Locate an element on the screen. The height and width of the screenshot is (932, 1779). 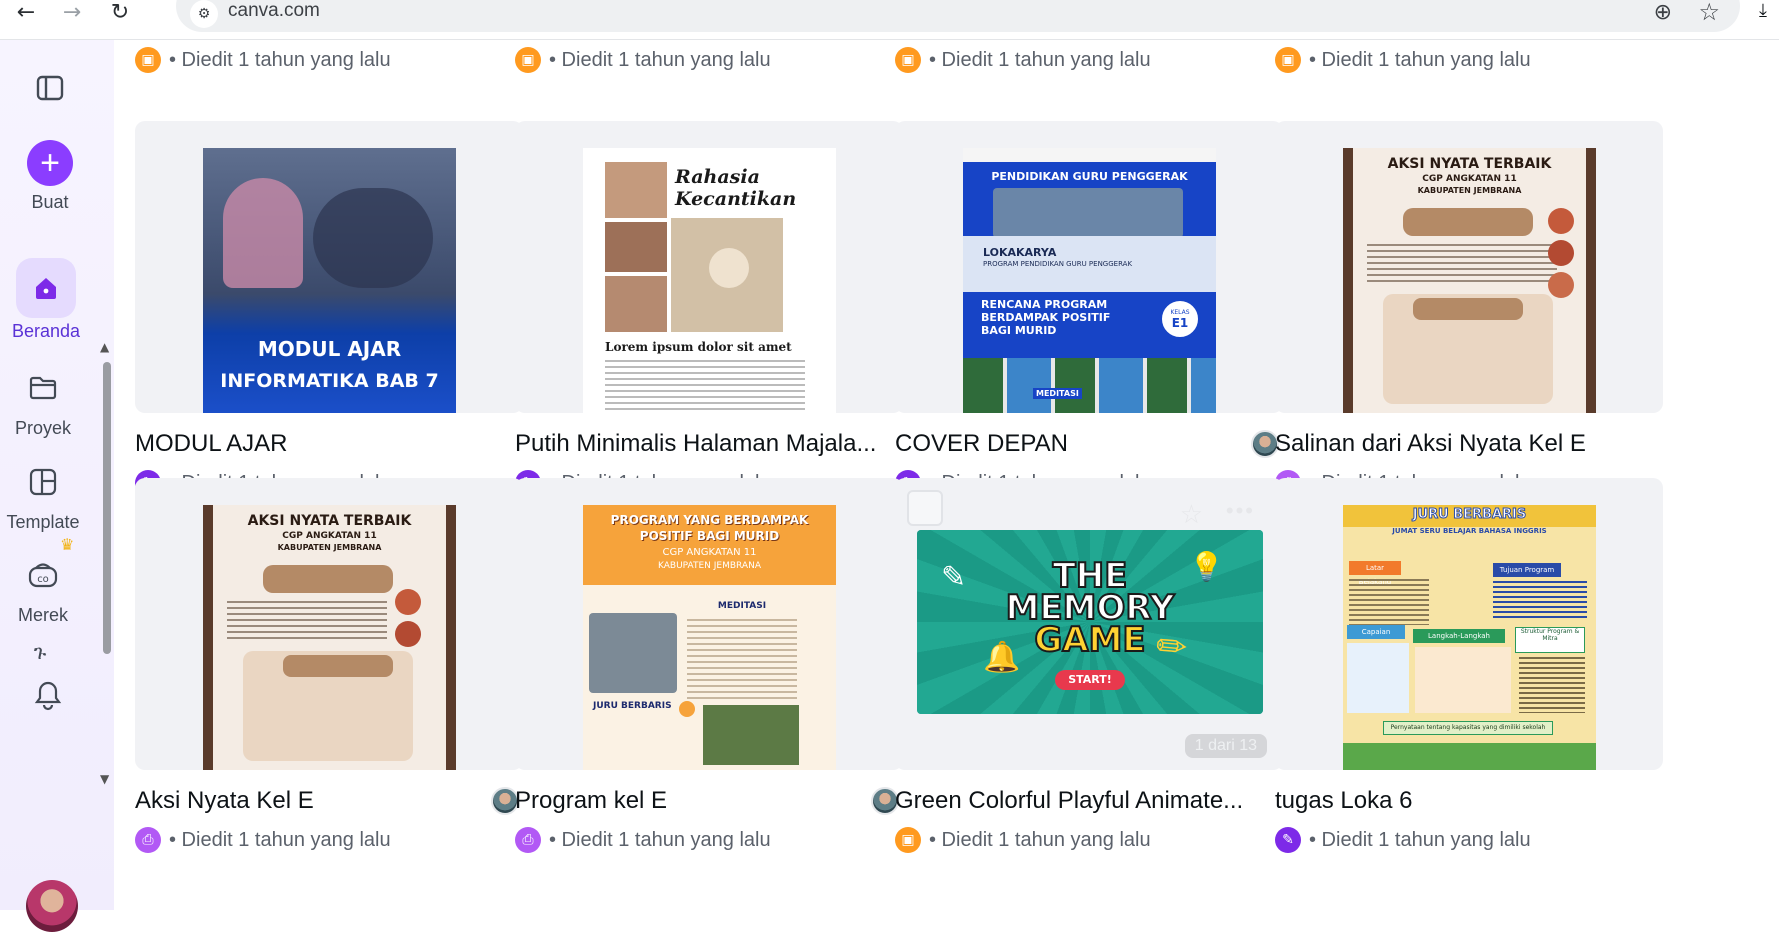
create-button: + Buat is located at coordinates (50, 176).